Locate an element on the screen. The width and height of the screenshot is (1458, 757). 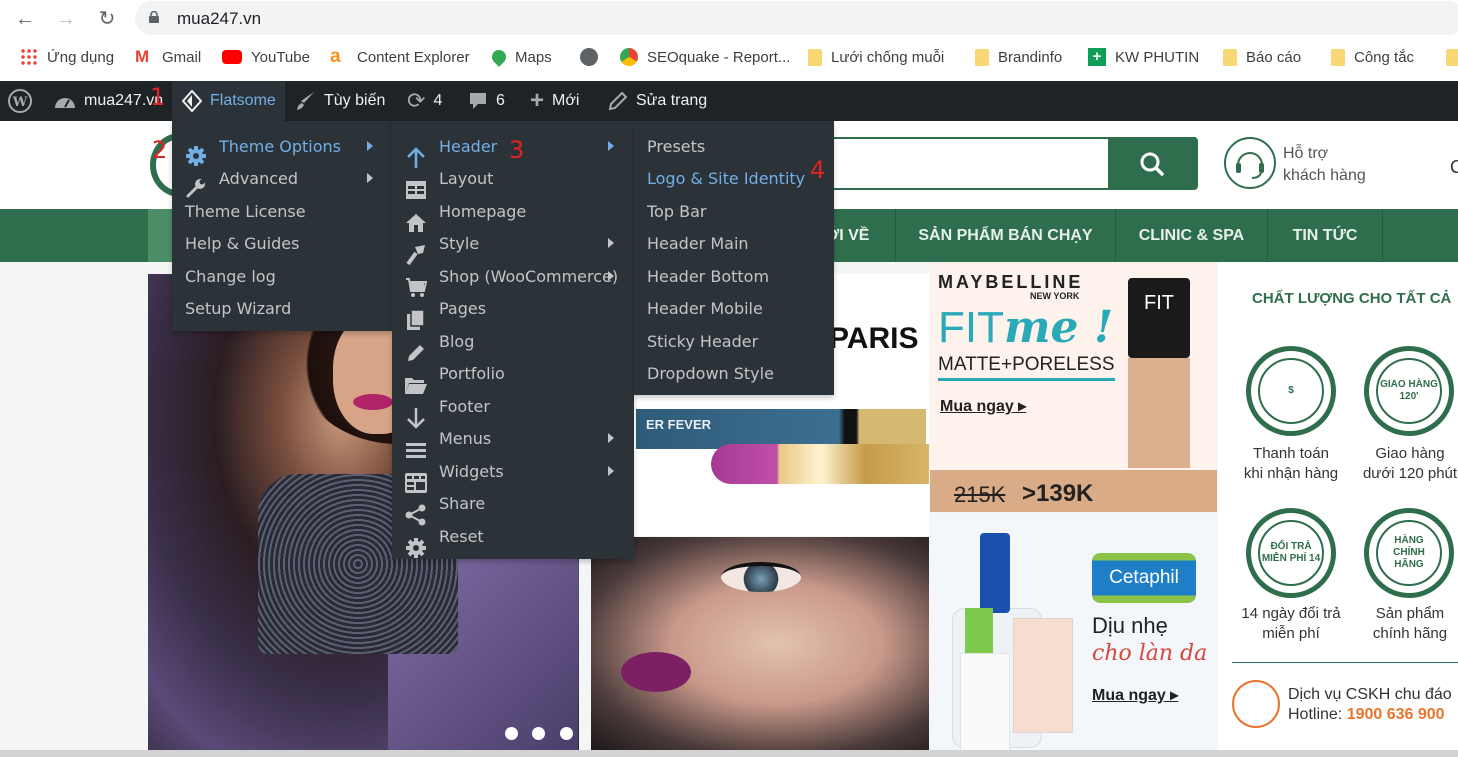
badge-text: $ is located at coordinates (1291, 391).